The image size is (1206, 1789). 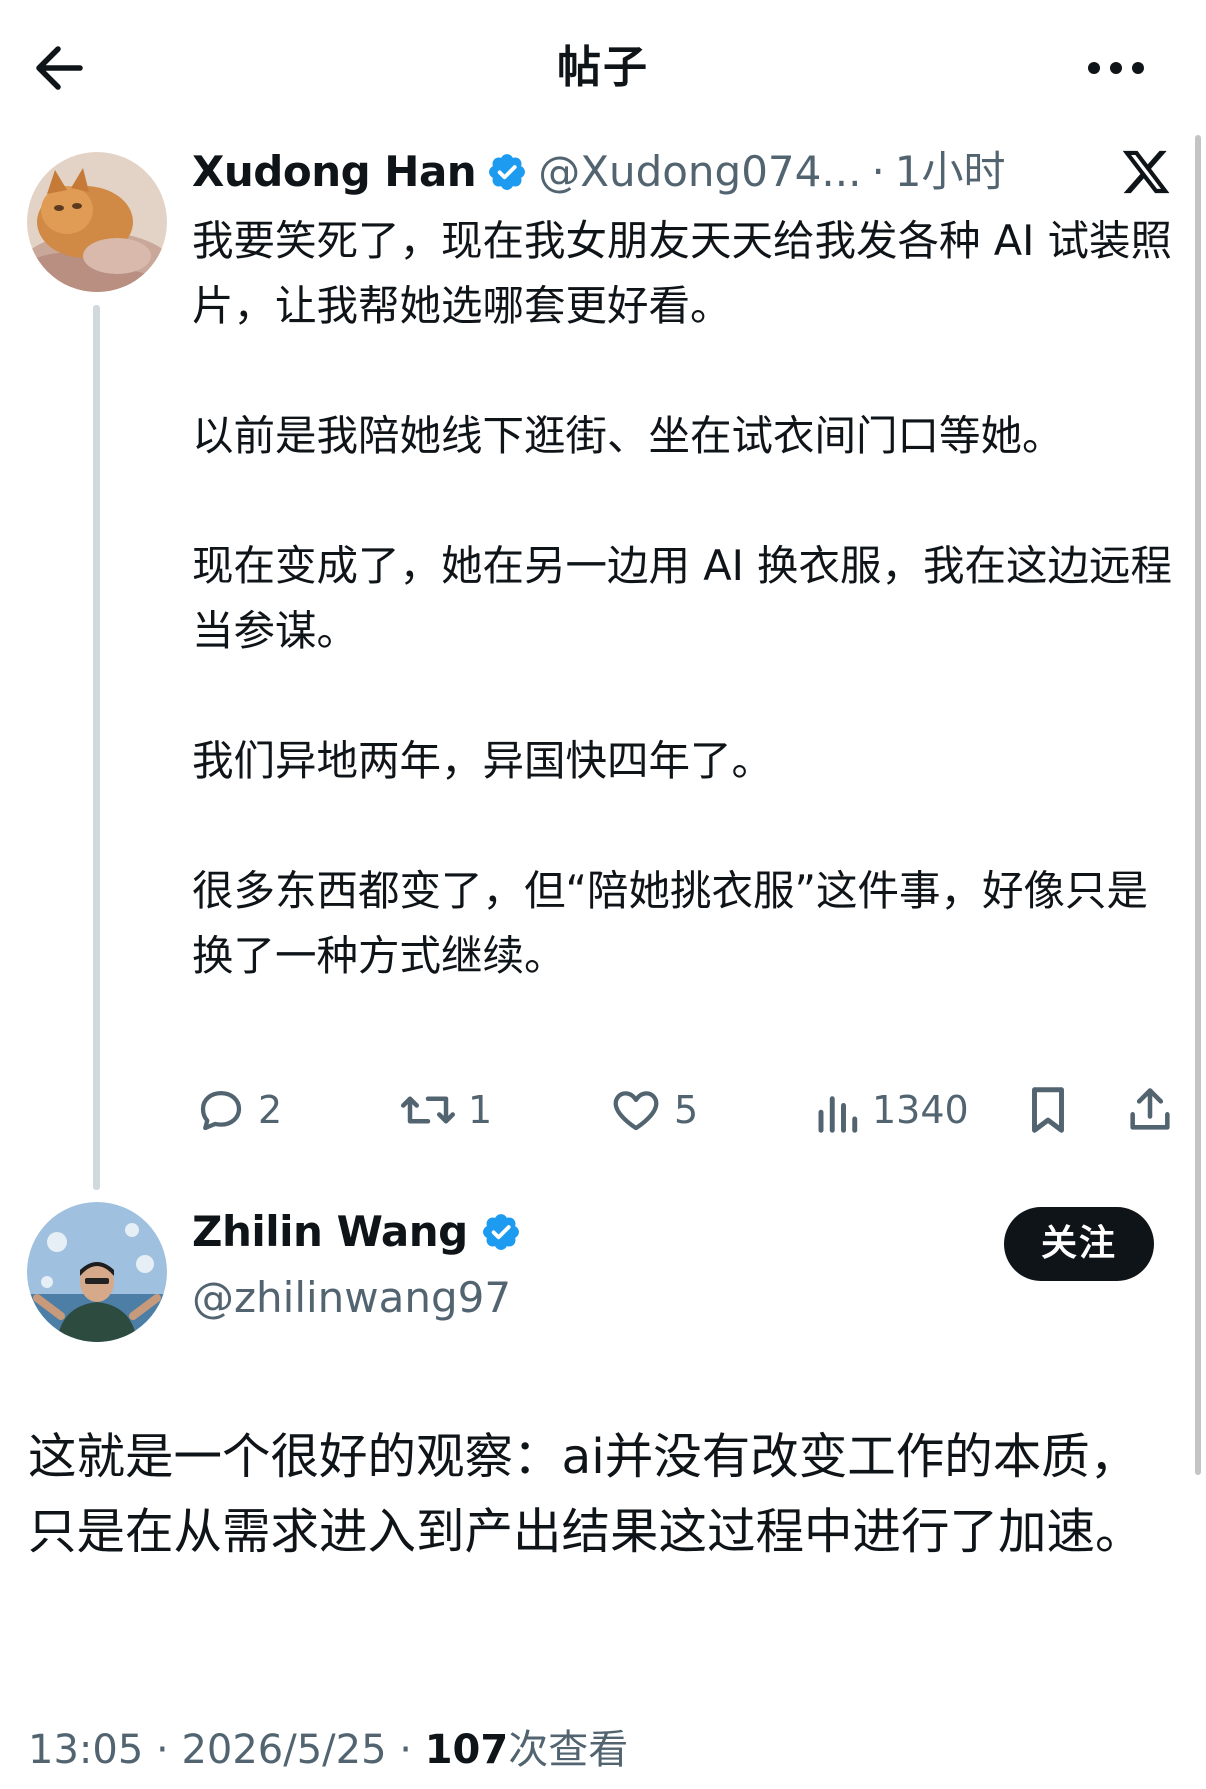 I want to click on like-button: 5, so click(x=653, y=1110).